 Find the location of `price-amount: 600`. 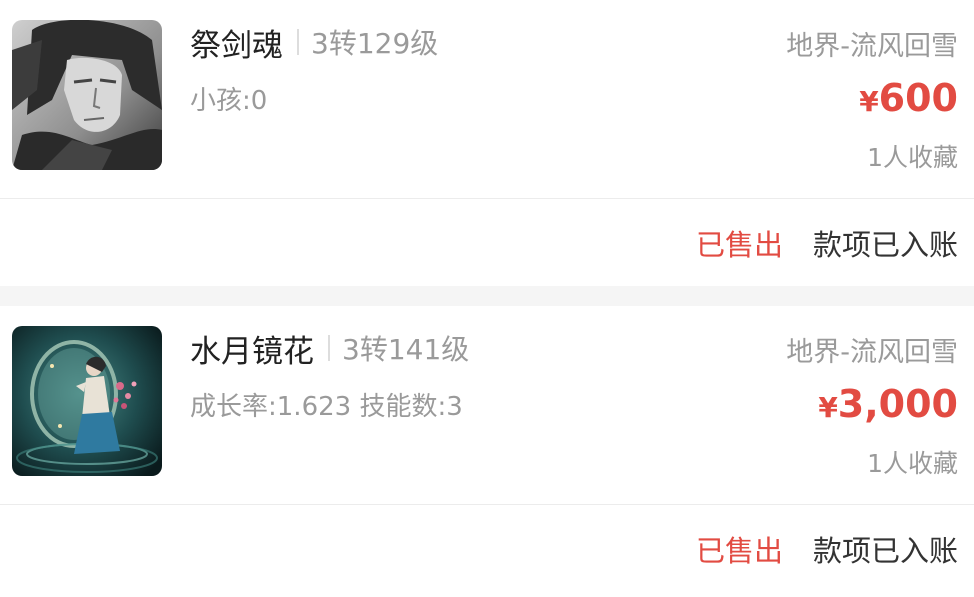

price-amount: 600 is located at coordinates (918, 98).